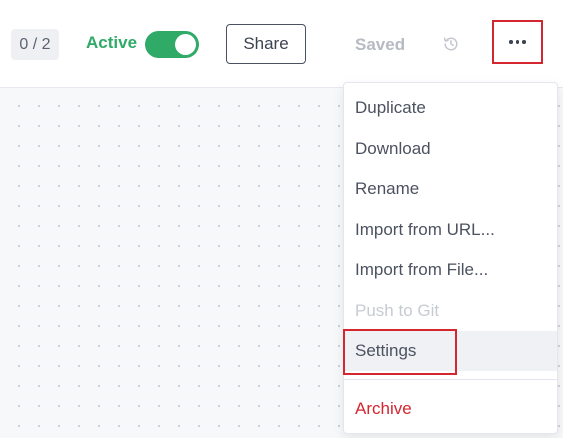 The width and height of the screenshot is (563, 438). What do you see at coordinates (450, 189) in the screenshot?
I see `menu-item-rename: Rename` at bounding box center [450, 189].